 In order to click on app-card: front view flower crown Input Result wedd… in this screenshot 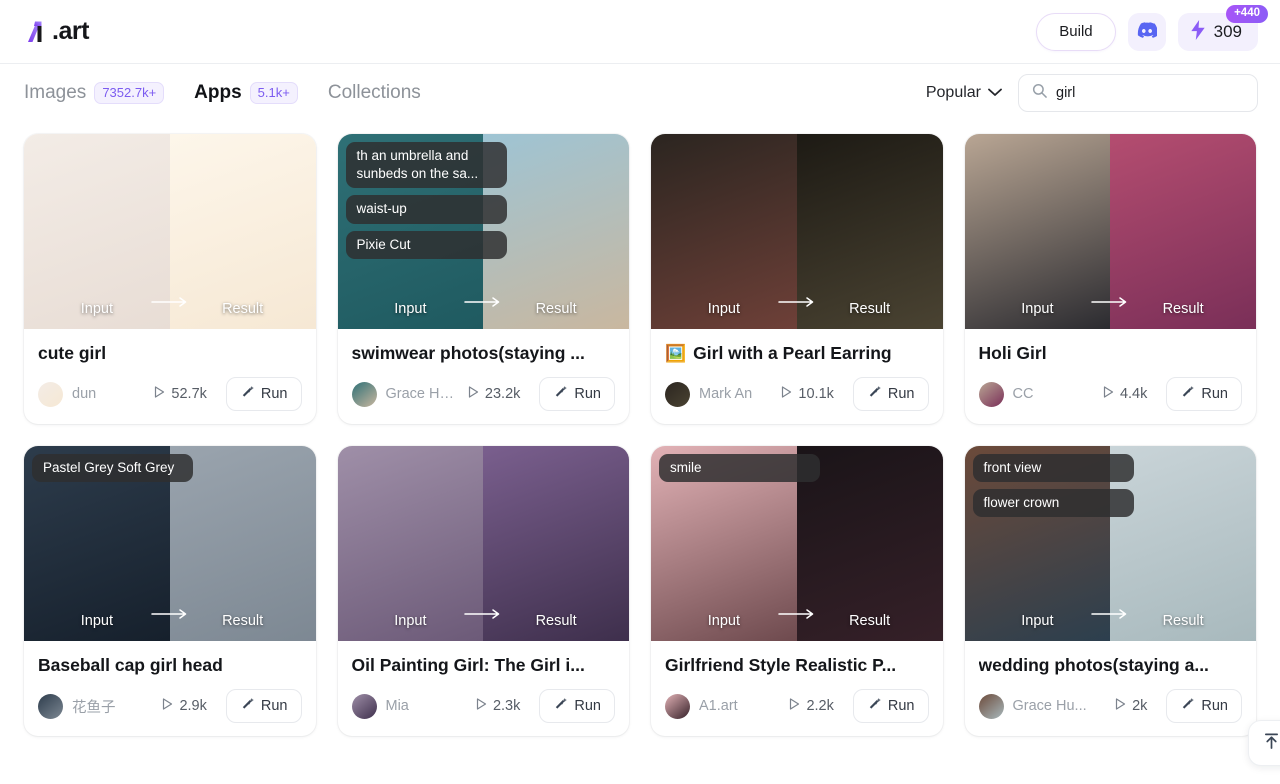, I will do `click(1110, 591)`.